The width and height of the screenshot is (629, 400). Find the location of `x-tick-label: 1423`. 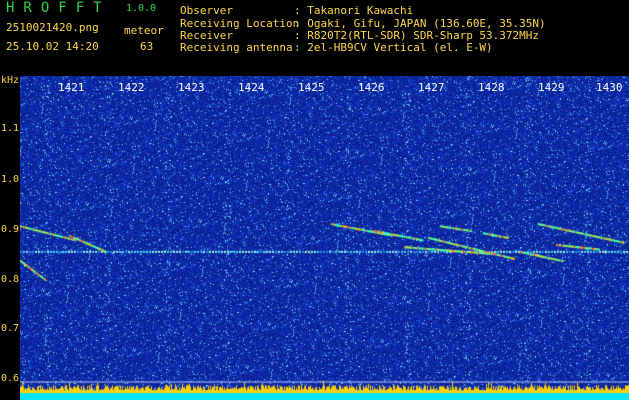

x-tick-label: 1423 is located at coordinates (191, 87).